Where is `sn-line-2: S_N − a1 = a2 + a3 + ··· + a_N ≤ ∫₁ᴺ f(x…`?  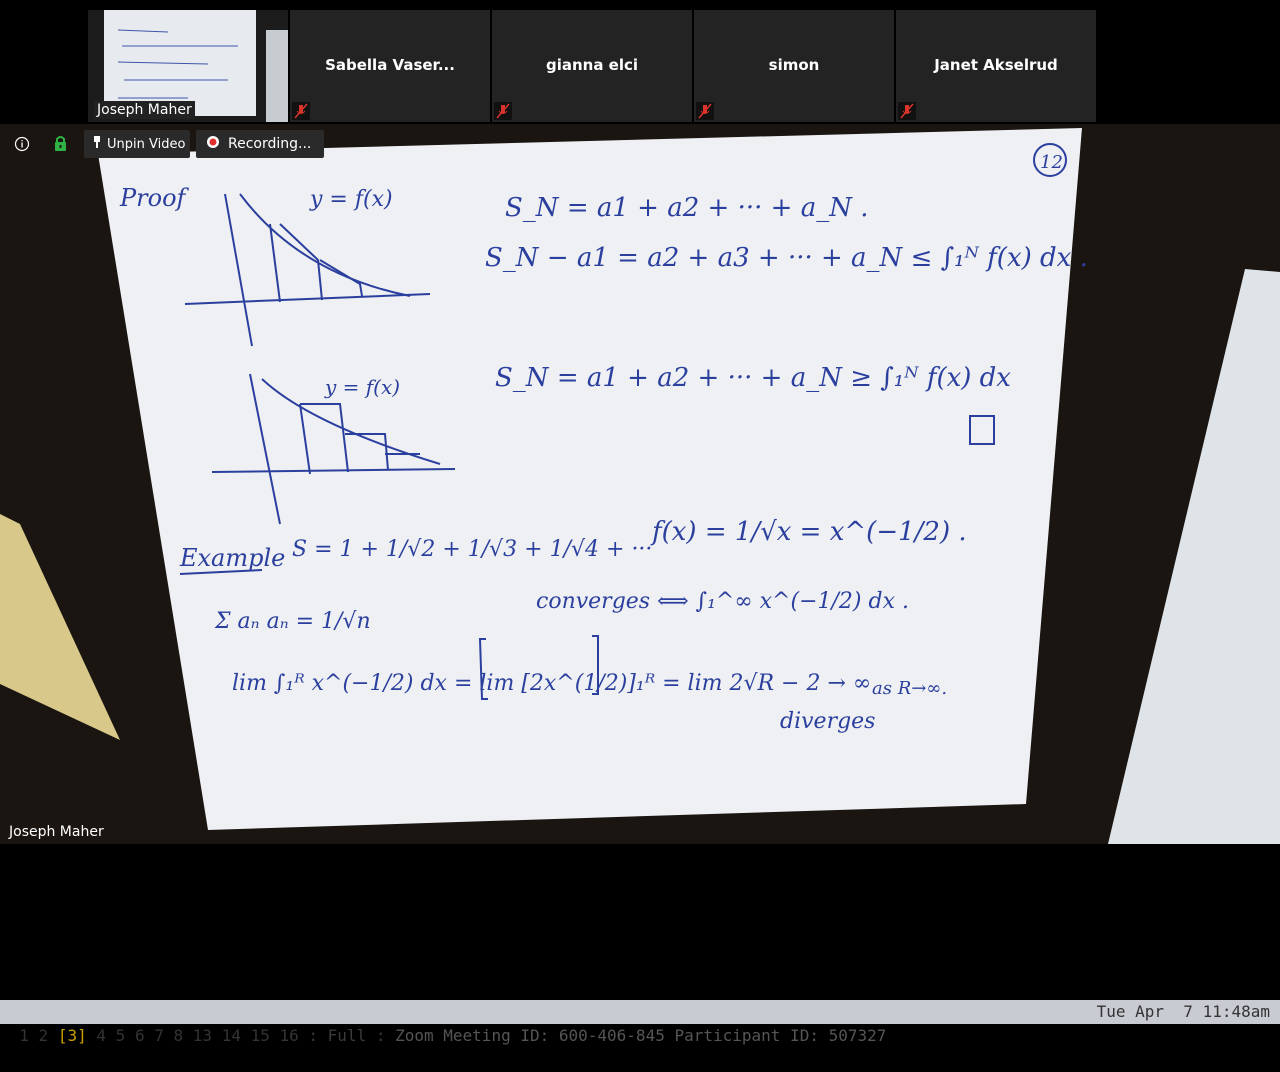 sn-line-2: S_N − a1 = a2 + a3 + ··· + a_N ≤ ∫₁ᴺ f(x… is located at coordinates (786, 258).